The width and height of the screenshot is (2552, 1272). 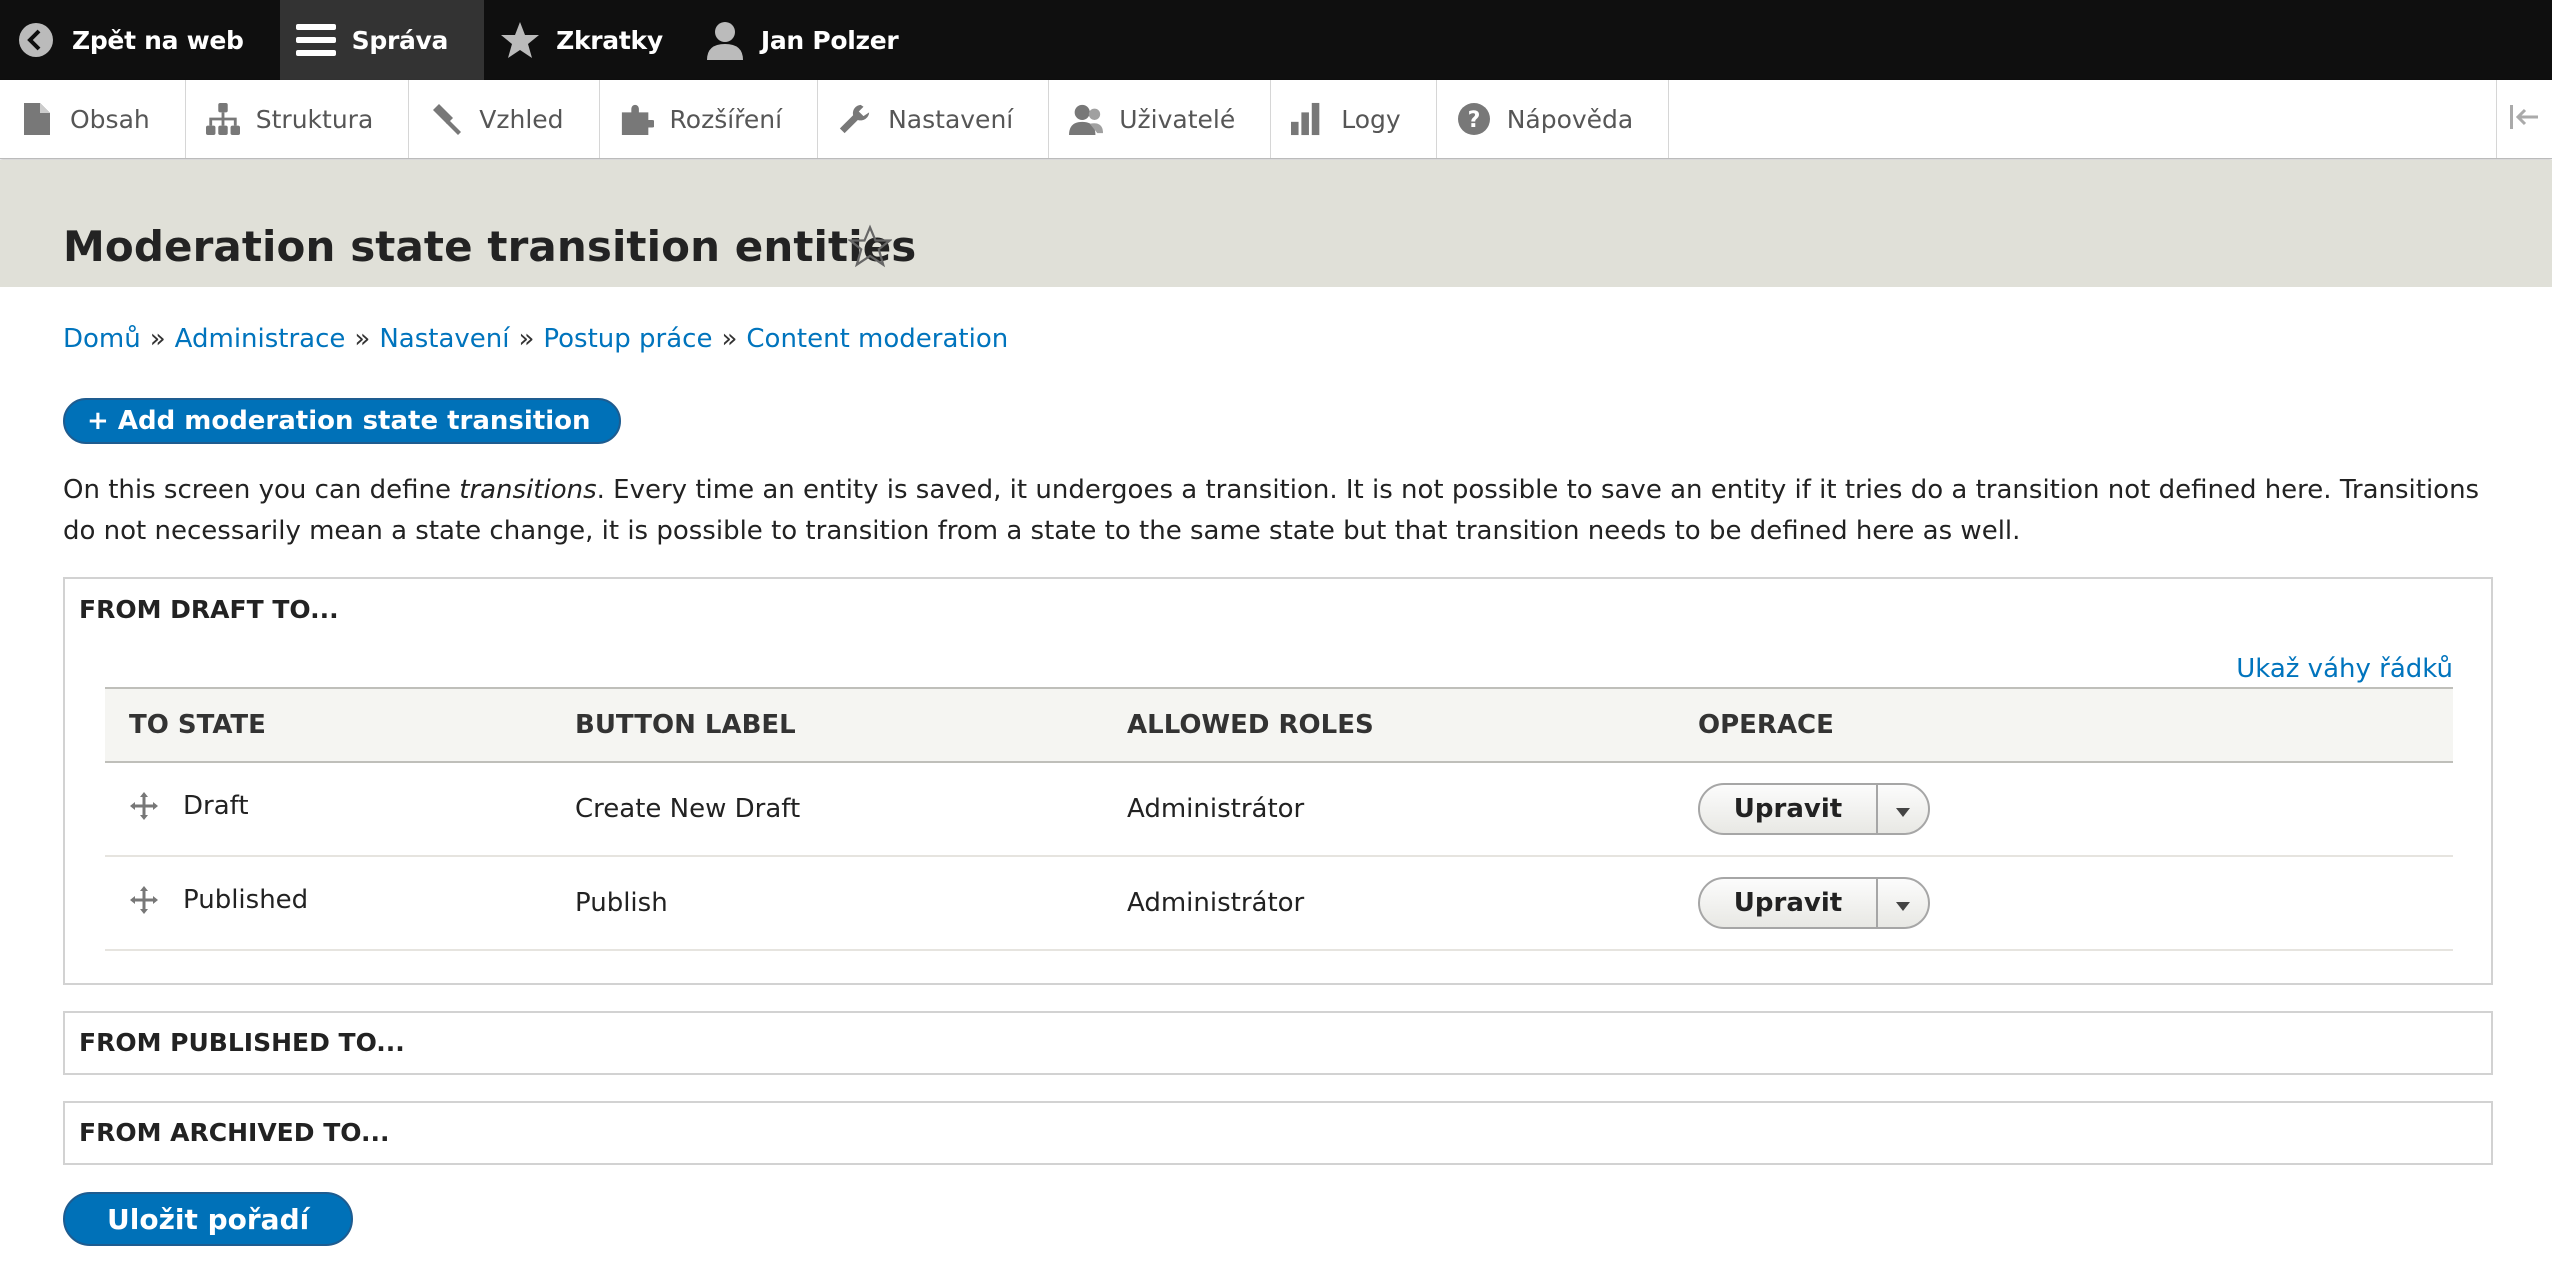 What do you see at coordinates (1371, 119) in the screenshot?
I see `tray-item-label: Logy` at bounding box center [1371, 119].